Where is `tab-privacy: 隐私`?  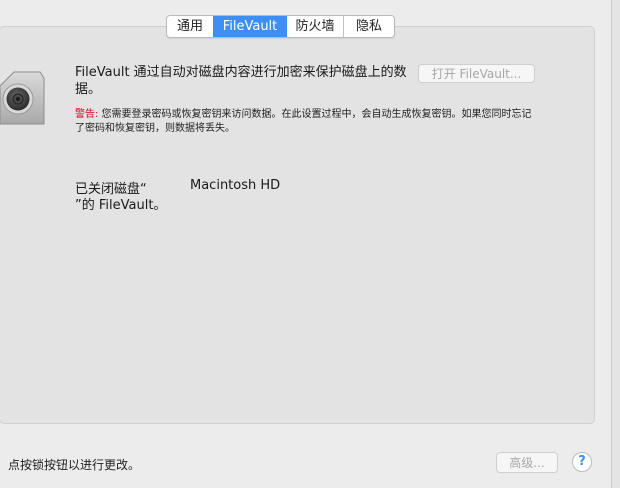 tab-privacy: 隐私 is located at coordinates (368, 26).